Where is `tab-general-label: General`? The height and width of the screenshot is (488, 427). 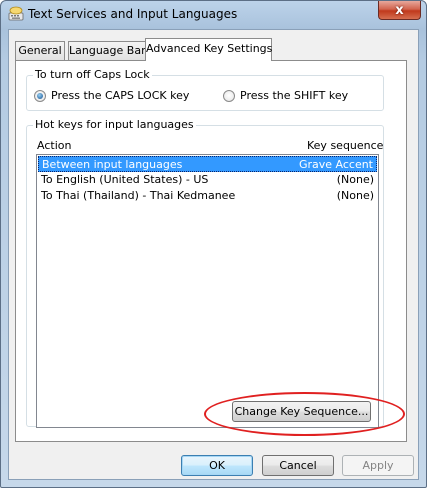
tab-general-label: General is located at coordinates (40, 50).